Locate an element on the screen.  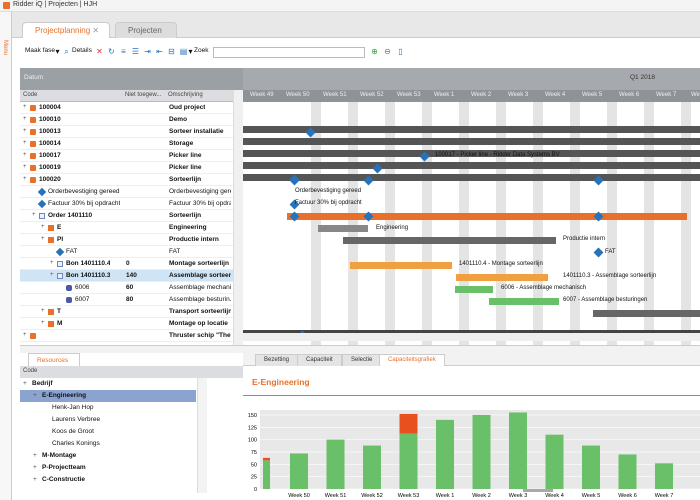
table-row: +100017 Picker line is located at coordinates (126, 156).